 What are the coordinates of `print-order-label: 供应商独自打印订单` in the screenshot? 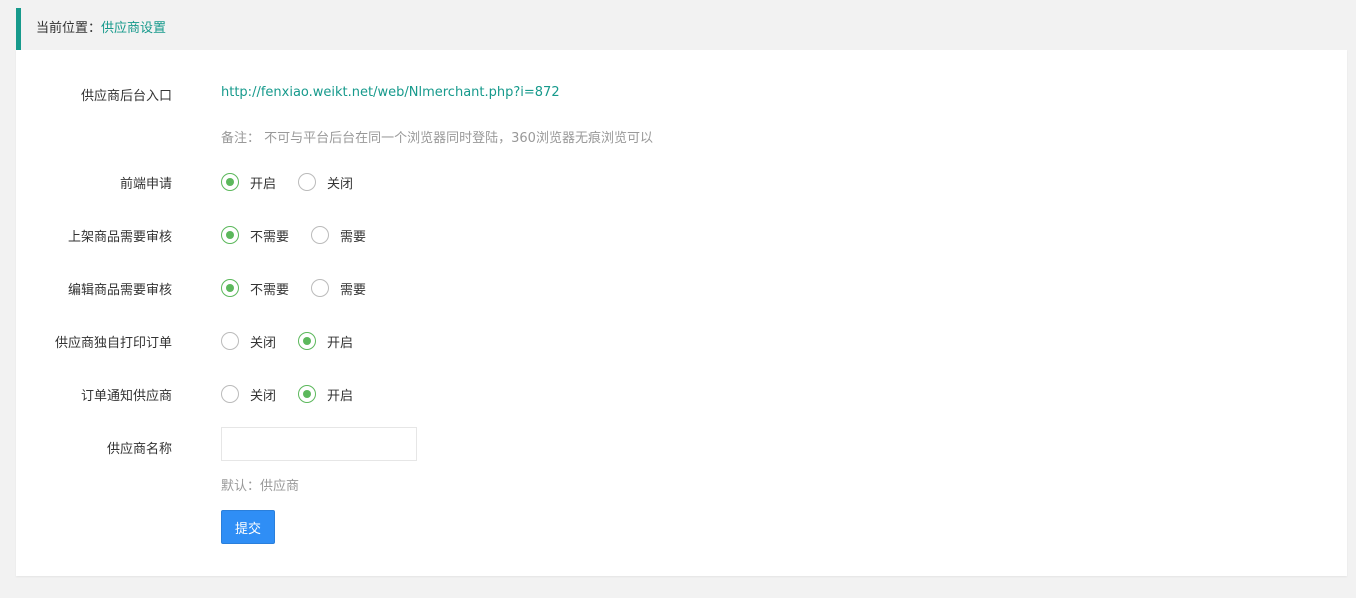 It's located at (113, 343).